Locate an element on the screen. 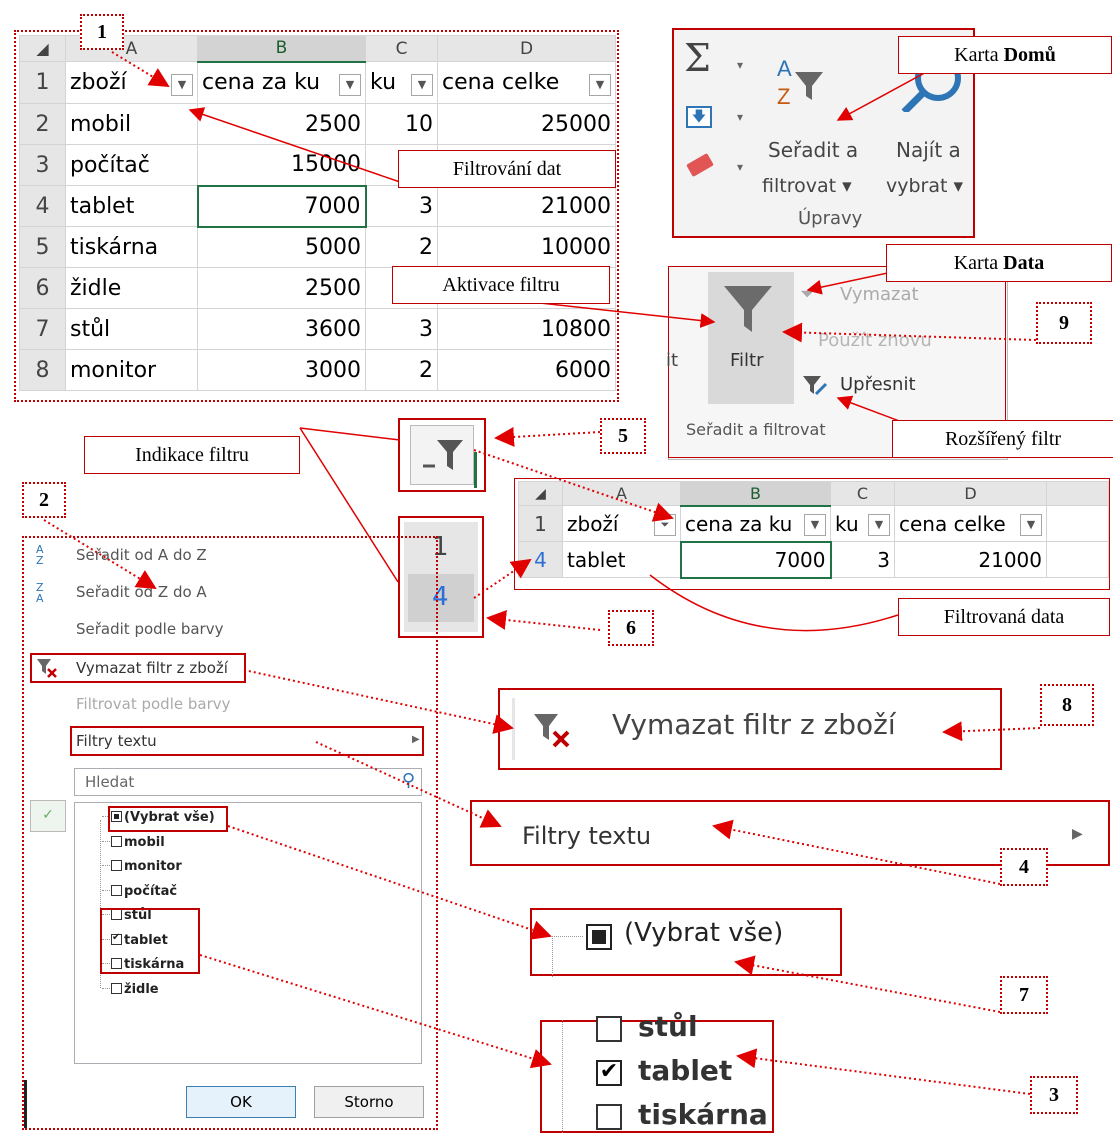  table-row: 2 mobil 2500 10 25000 is located at coordinates (317, 124).